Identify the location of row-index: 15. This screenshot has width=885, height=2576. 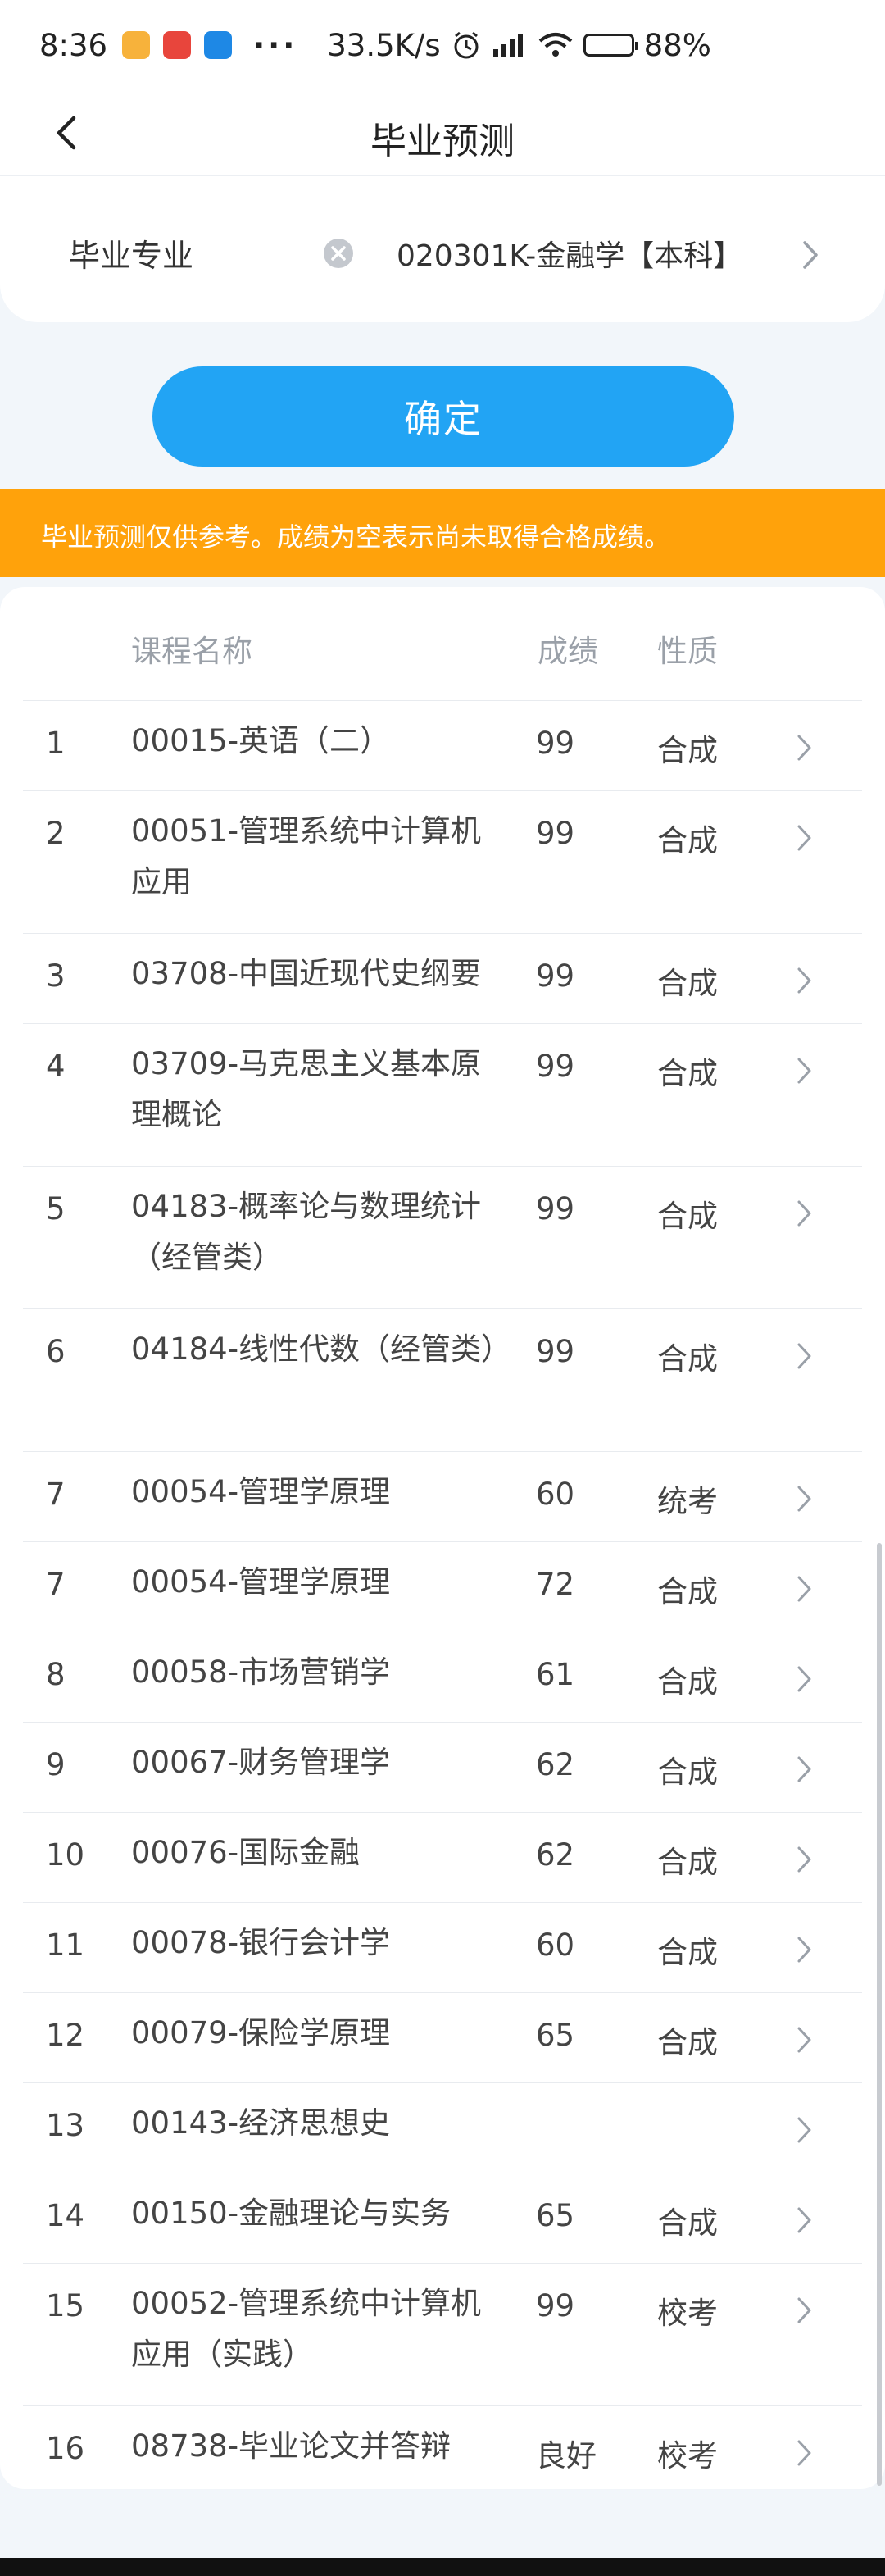
(65, 2305).